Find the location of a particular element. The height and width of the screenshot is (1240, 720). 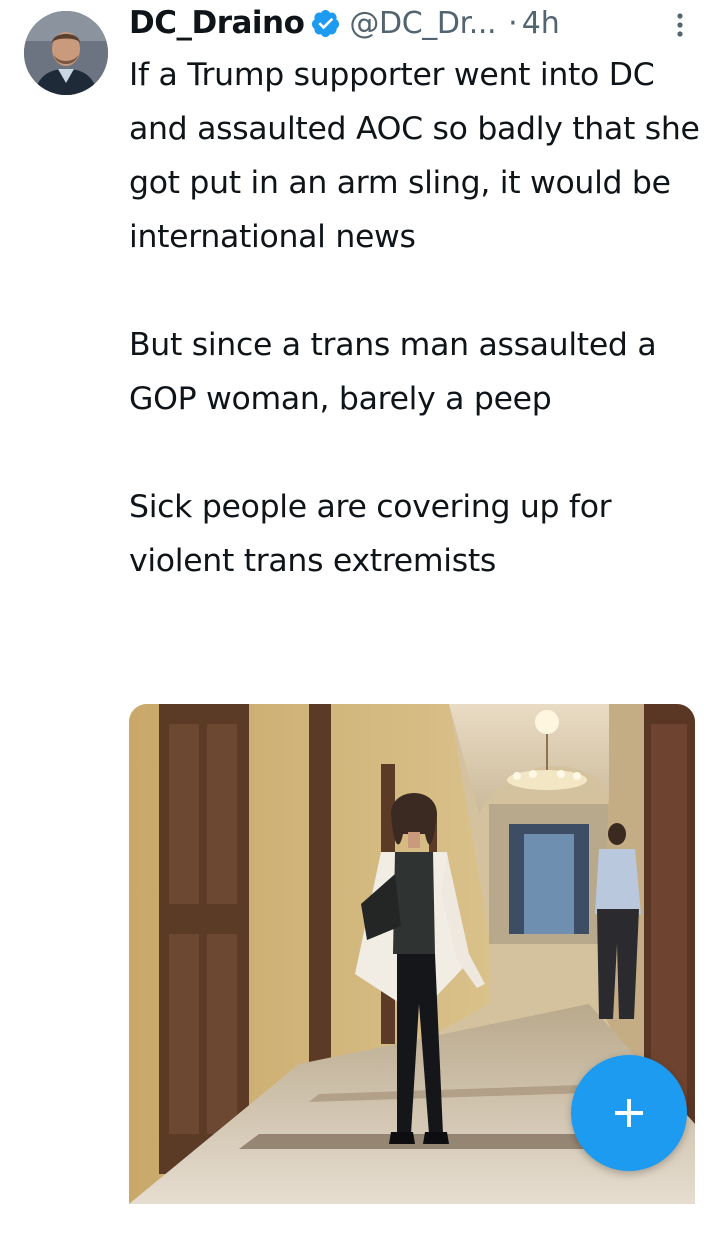

timestamp: 4h is located at coordinates (541, 23).